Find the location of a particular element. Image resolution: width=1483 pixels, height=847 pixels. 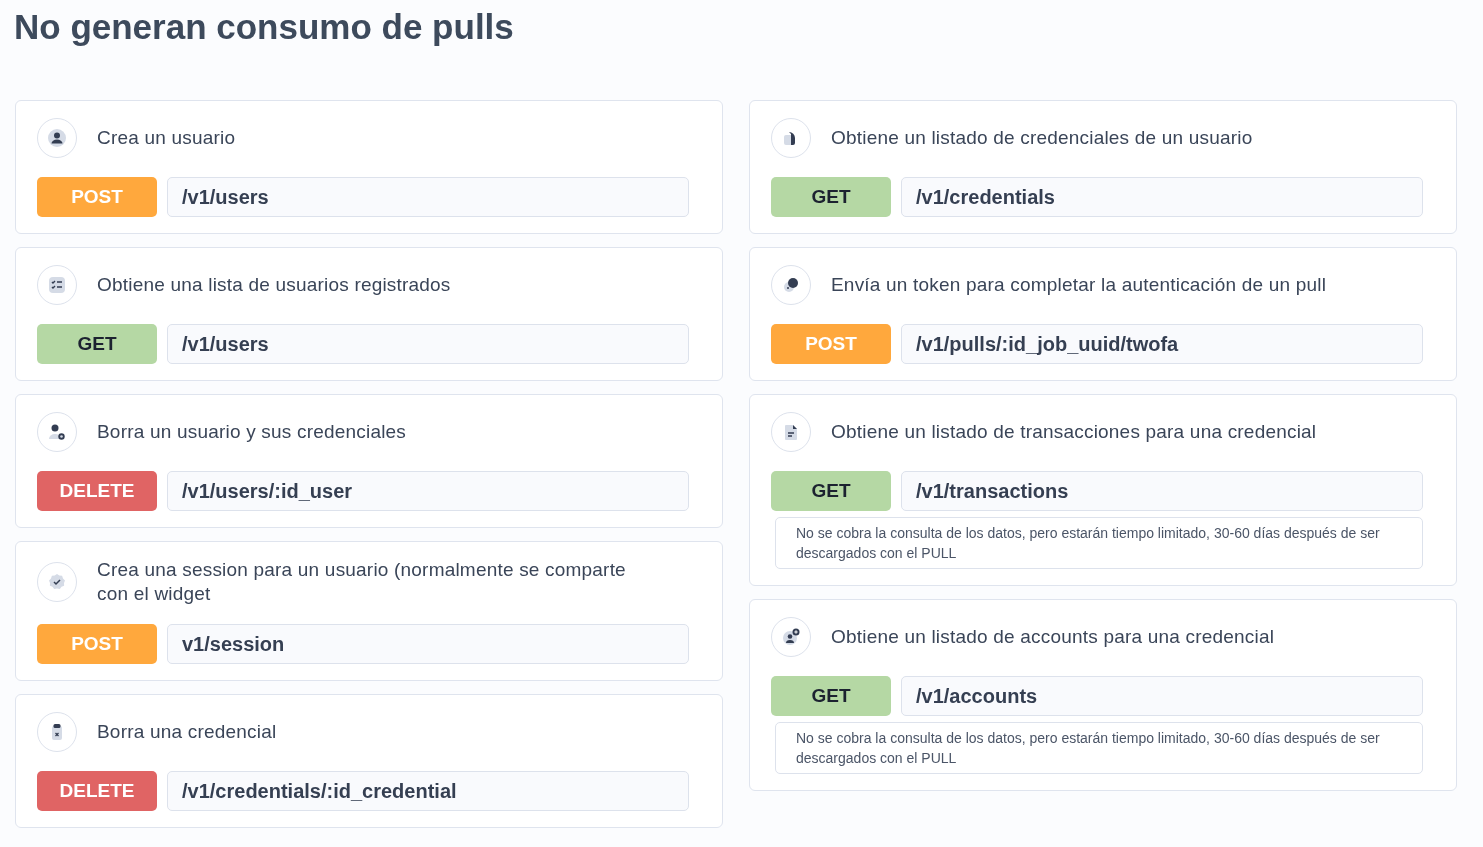

endpoint-path-field: /v1/users/:id_user is located at coordinates (428, 491).